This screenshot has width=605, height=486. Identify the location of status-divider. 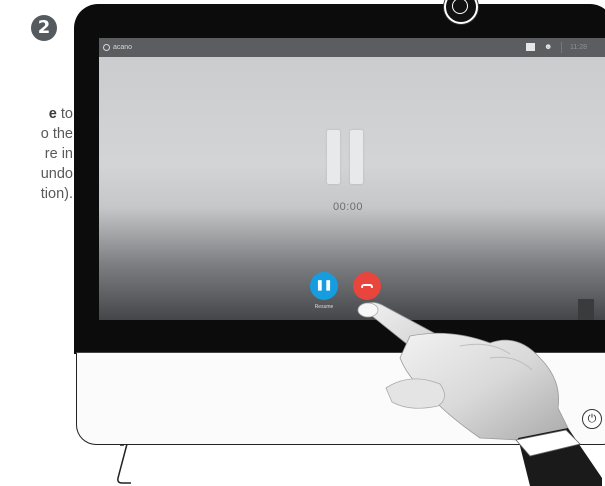
(561, 47).